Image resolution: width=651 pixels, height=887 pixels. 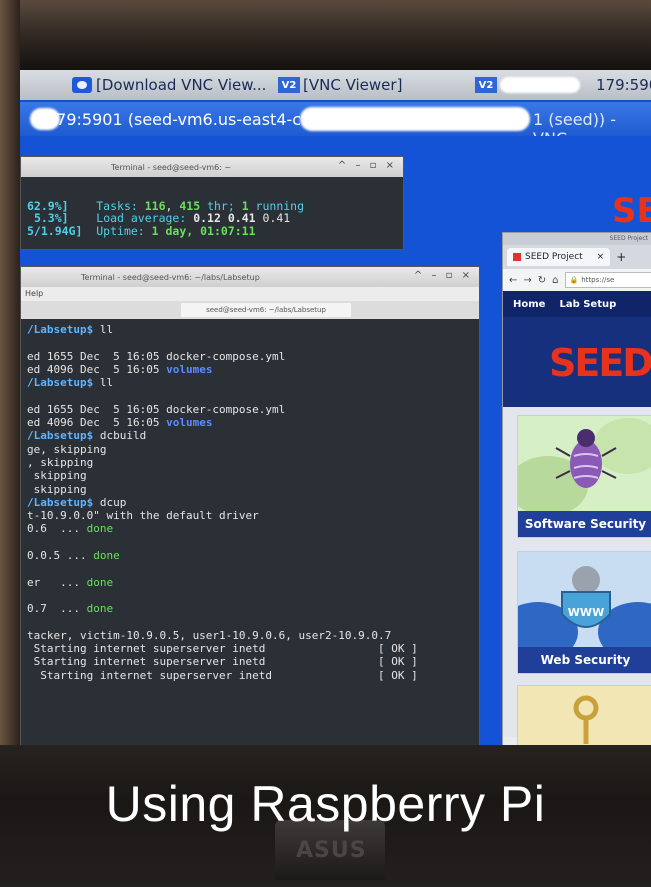 What do you see at coordinates (203, 230) in the screenshot?
I see `htop-value: 1 day, 01:07:11` at bounding box center [203, 230].